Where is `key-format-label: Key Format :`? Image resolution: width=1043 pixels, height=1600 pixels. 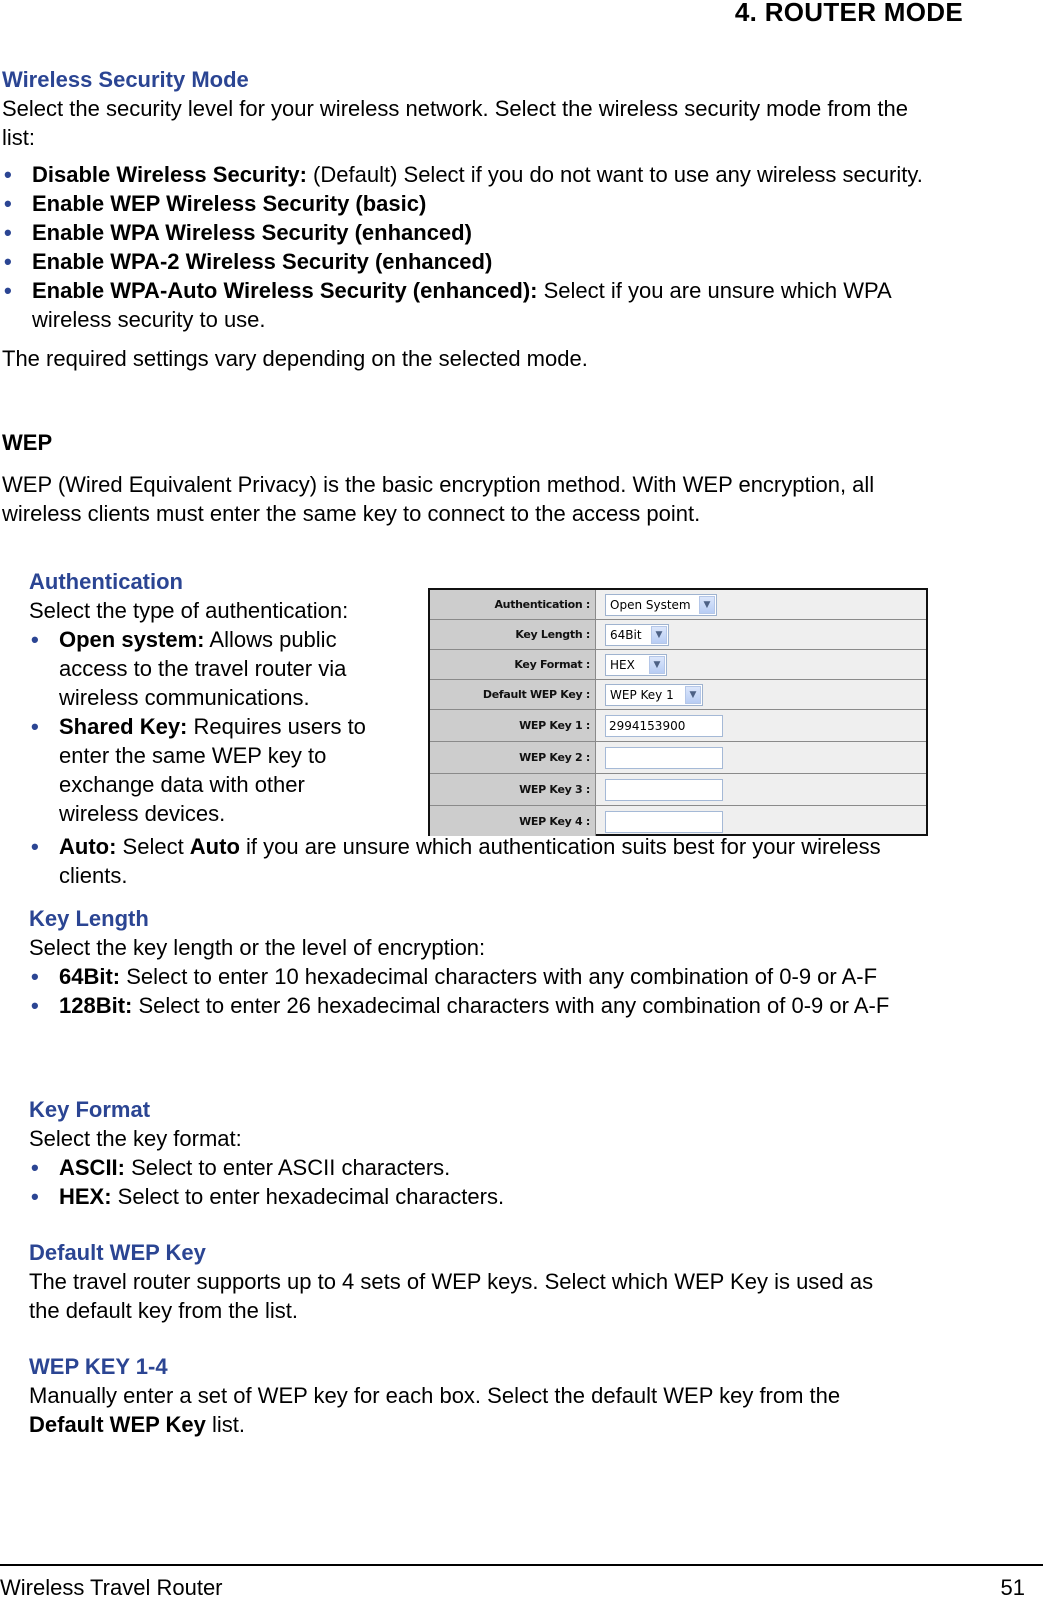
key-format-label: Key Format : is located at coordinates (513, 664).